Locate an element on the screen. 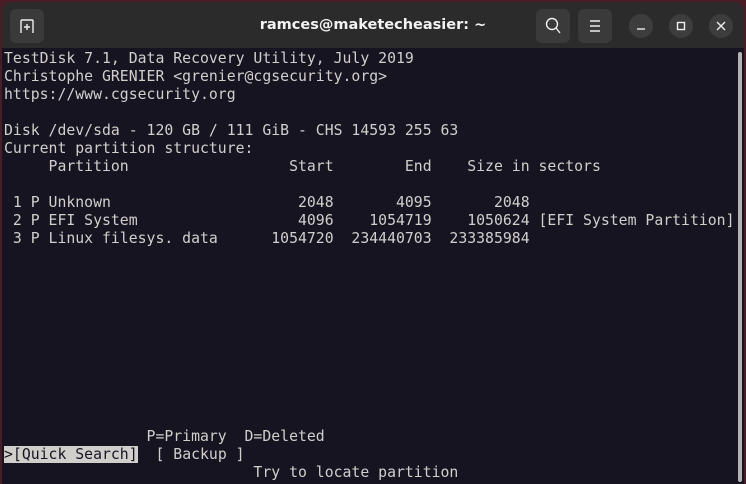 Image resolution: width=746 pixels, height=484 pixels. backup-option: [ Backup ] is located at coordinates (199, 454).